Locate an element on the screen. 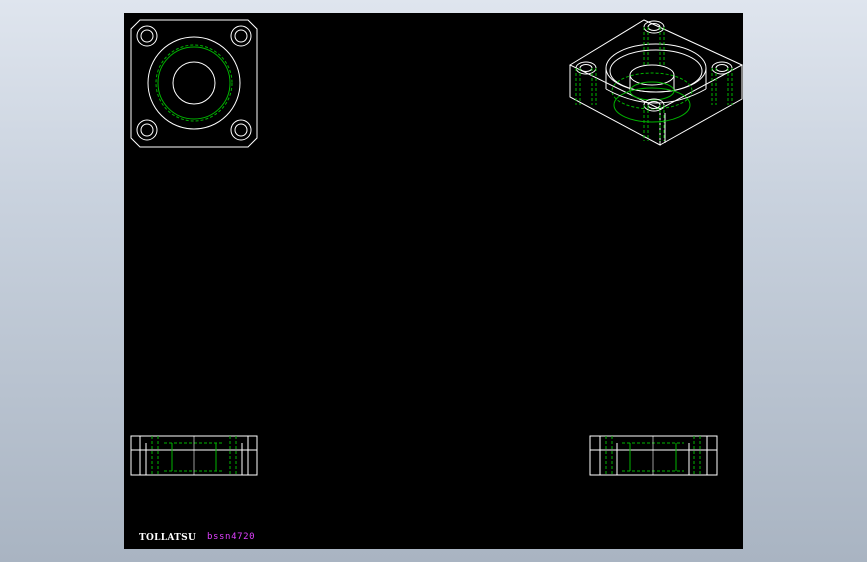 The width and height of the screenshot is (867, 562). outer-boss-circle is located at coordinates (194, 83).